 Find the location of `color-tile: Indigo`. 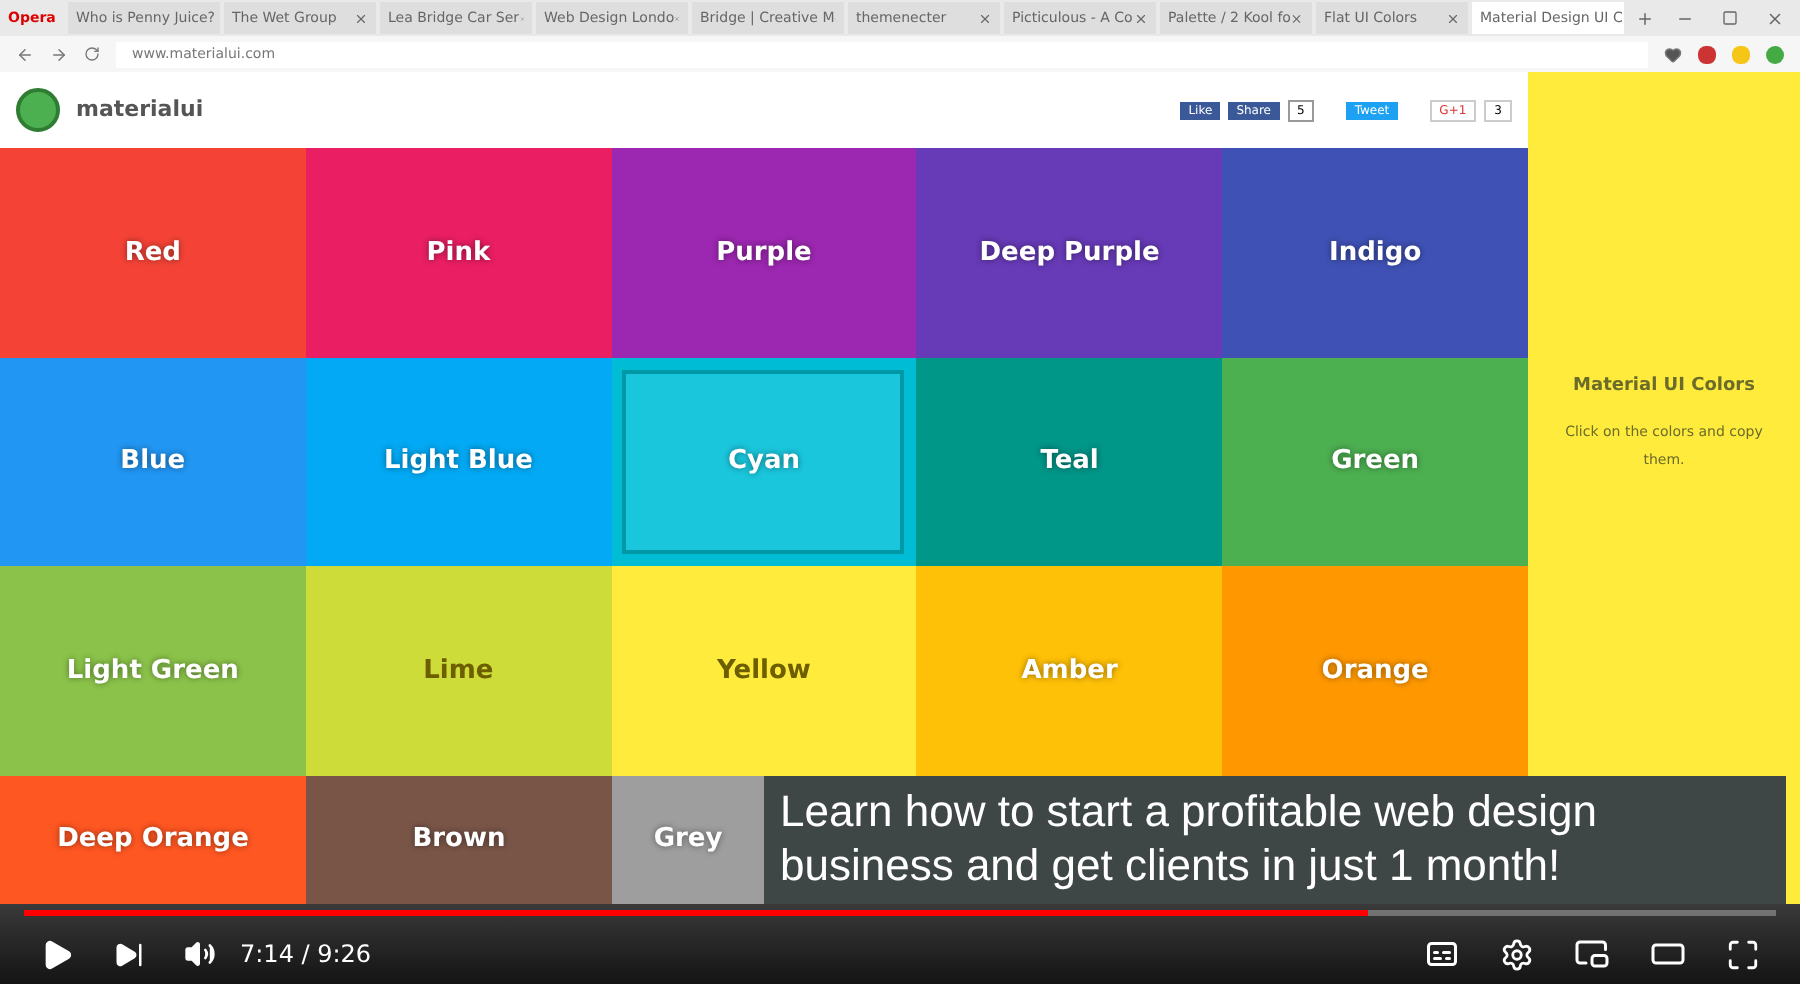

color-tile: Indigo is located at coordinates (1375, 253).